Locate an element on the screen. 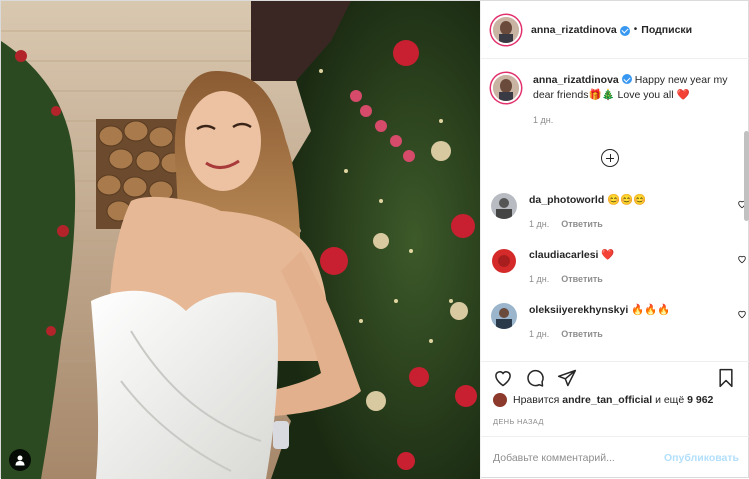 The image size is (749, 479). comment-item: oleksiiyerekhynskyi 🔥🔥🔥 1 дн. Ответить is located at coordinates (618, 322).